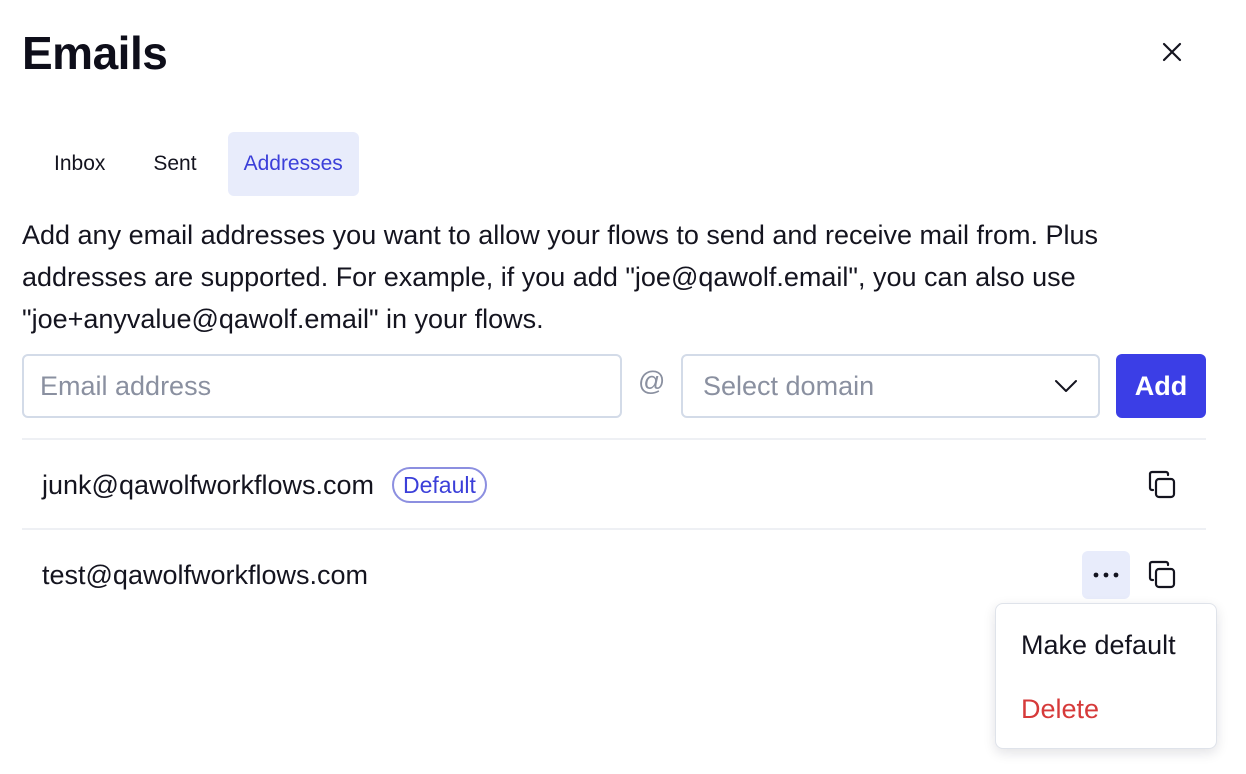 This screenshot has width=1246, height=774. I want to click on address-actions-menu: Make default Delete, so click(1106, 676).